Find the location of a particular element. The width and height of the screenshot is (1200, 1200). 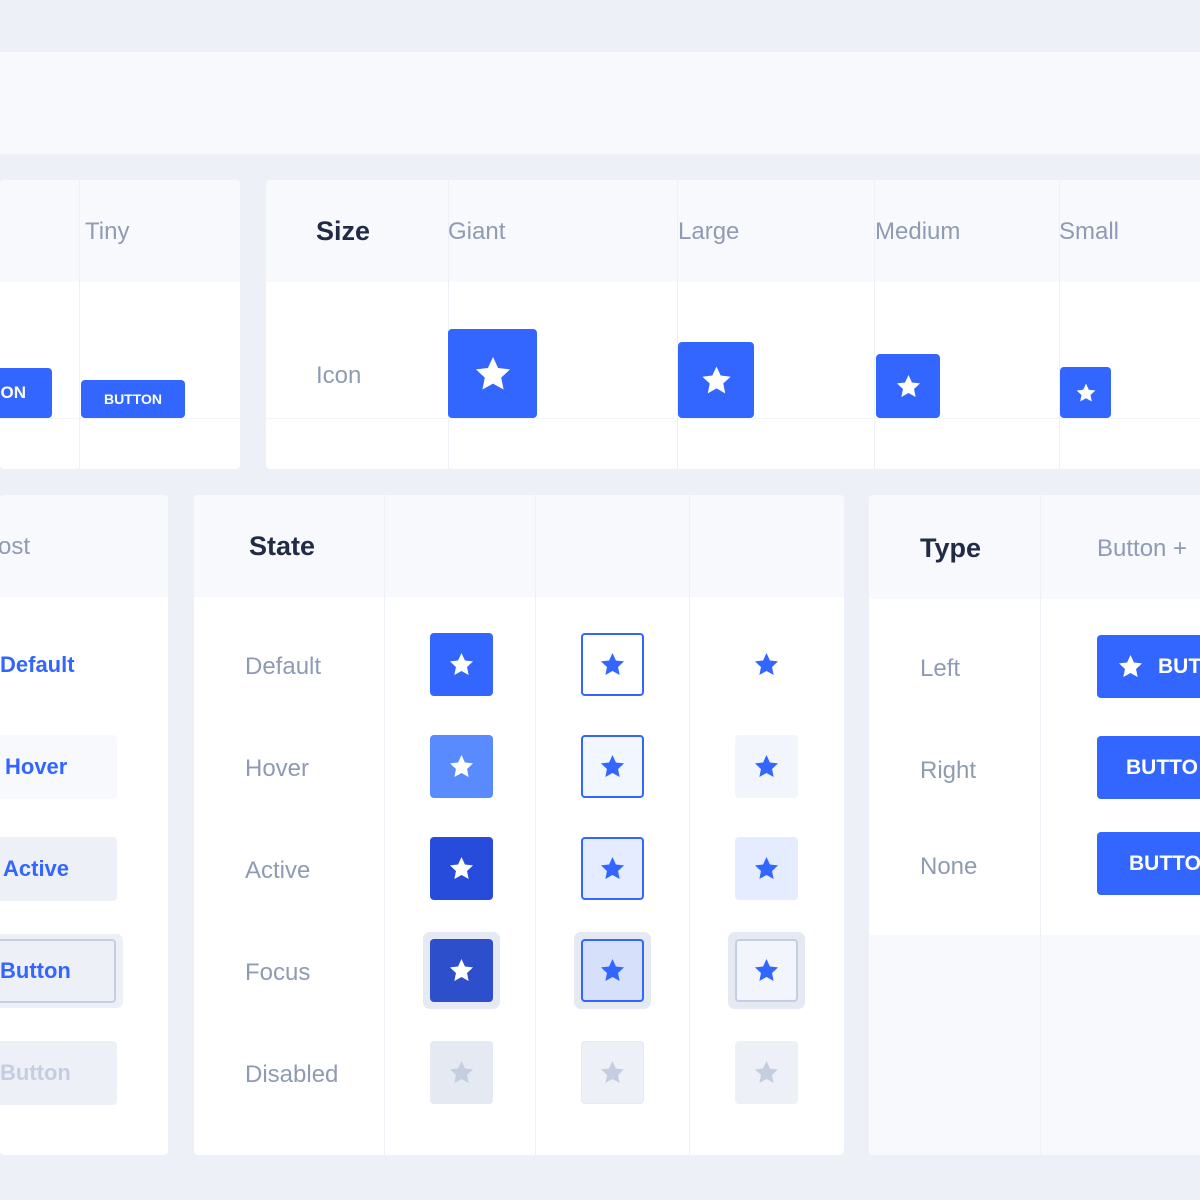

button-label: BUTTON is located at coordinates (133, 399).